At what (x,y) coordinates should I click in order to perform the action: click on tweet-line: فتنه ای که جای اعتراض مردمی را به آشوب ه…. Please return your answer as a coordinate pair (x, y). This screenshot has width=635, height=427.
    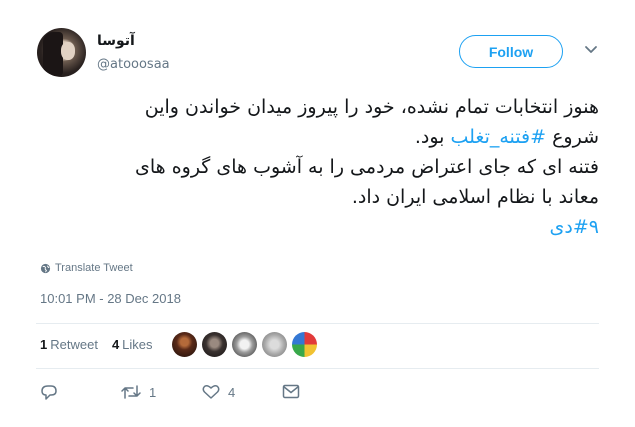
    Looking at the image, I should click on (366, 167).